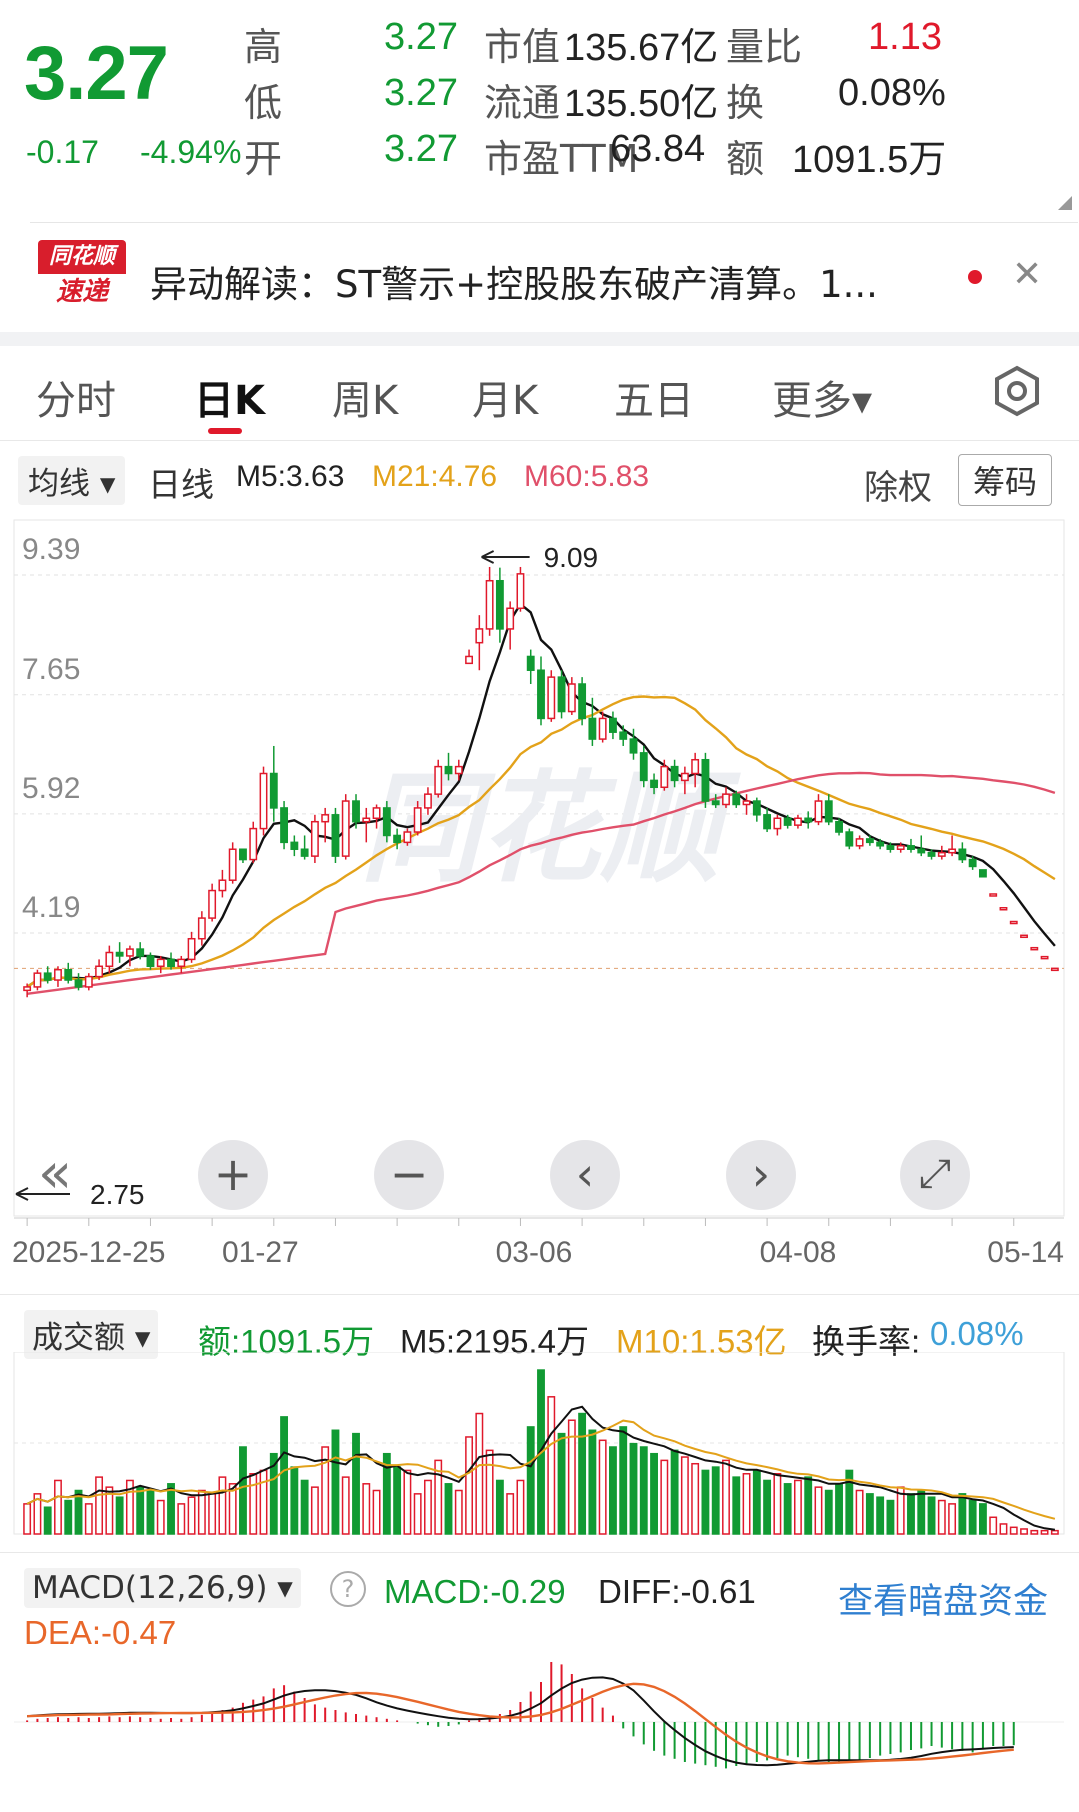 This screenshot has height=1812, width=1079. I want to click on volume-ratio-label: 量比, so click(764, 47).